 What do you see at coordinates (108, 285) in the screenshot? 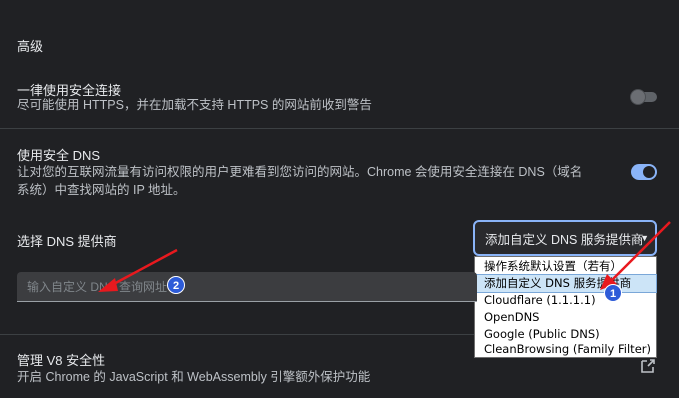
I see `arrow-head-input` at bounding box center [108, 285].